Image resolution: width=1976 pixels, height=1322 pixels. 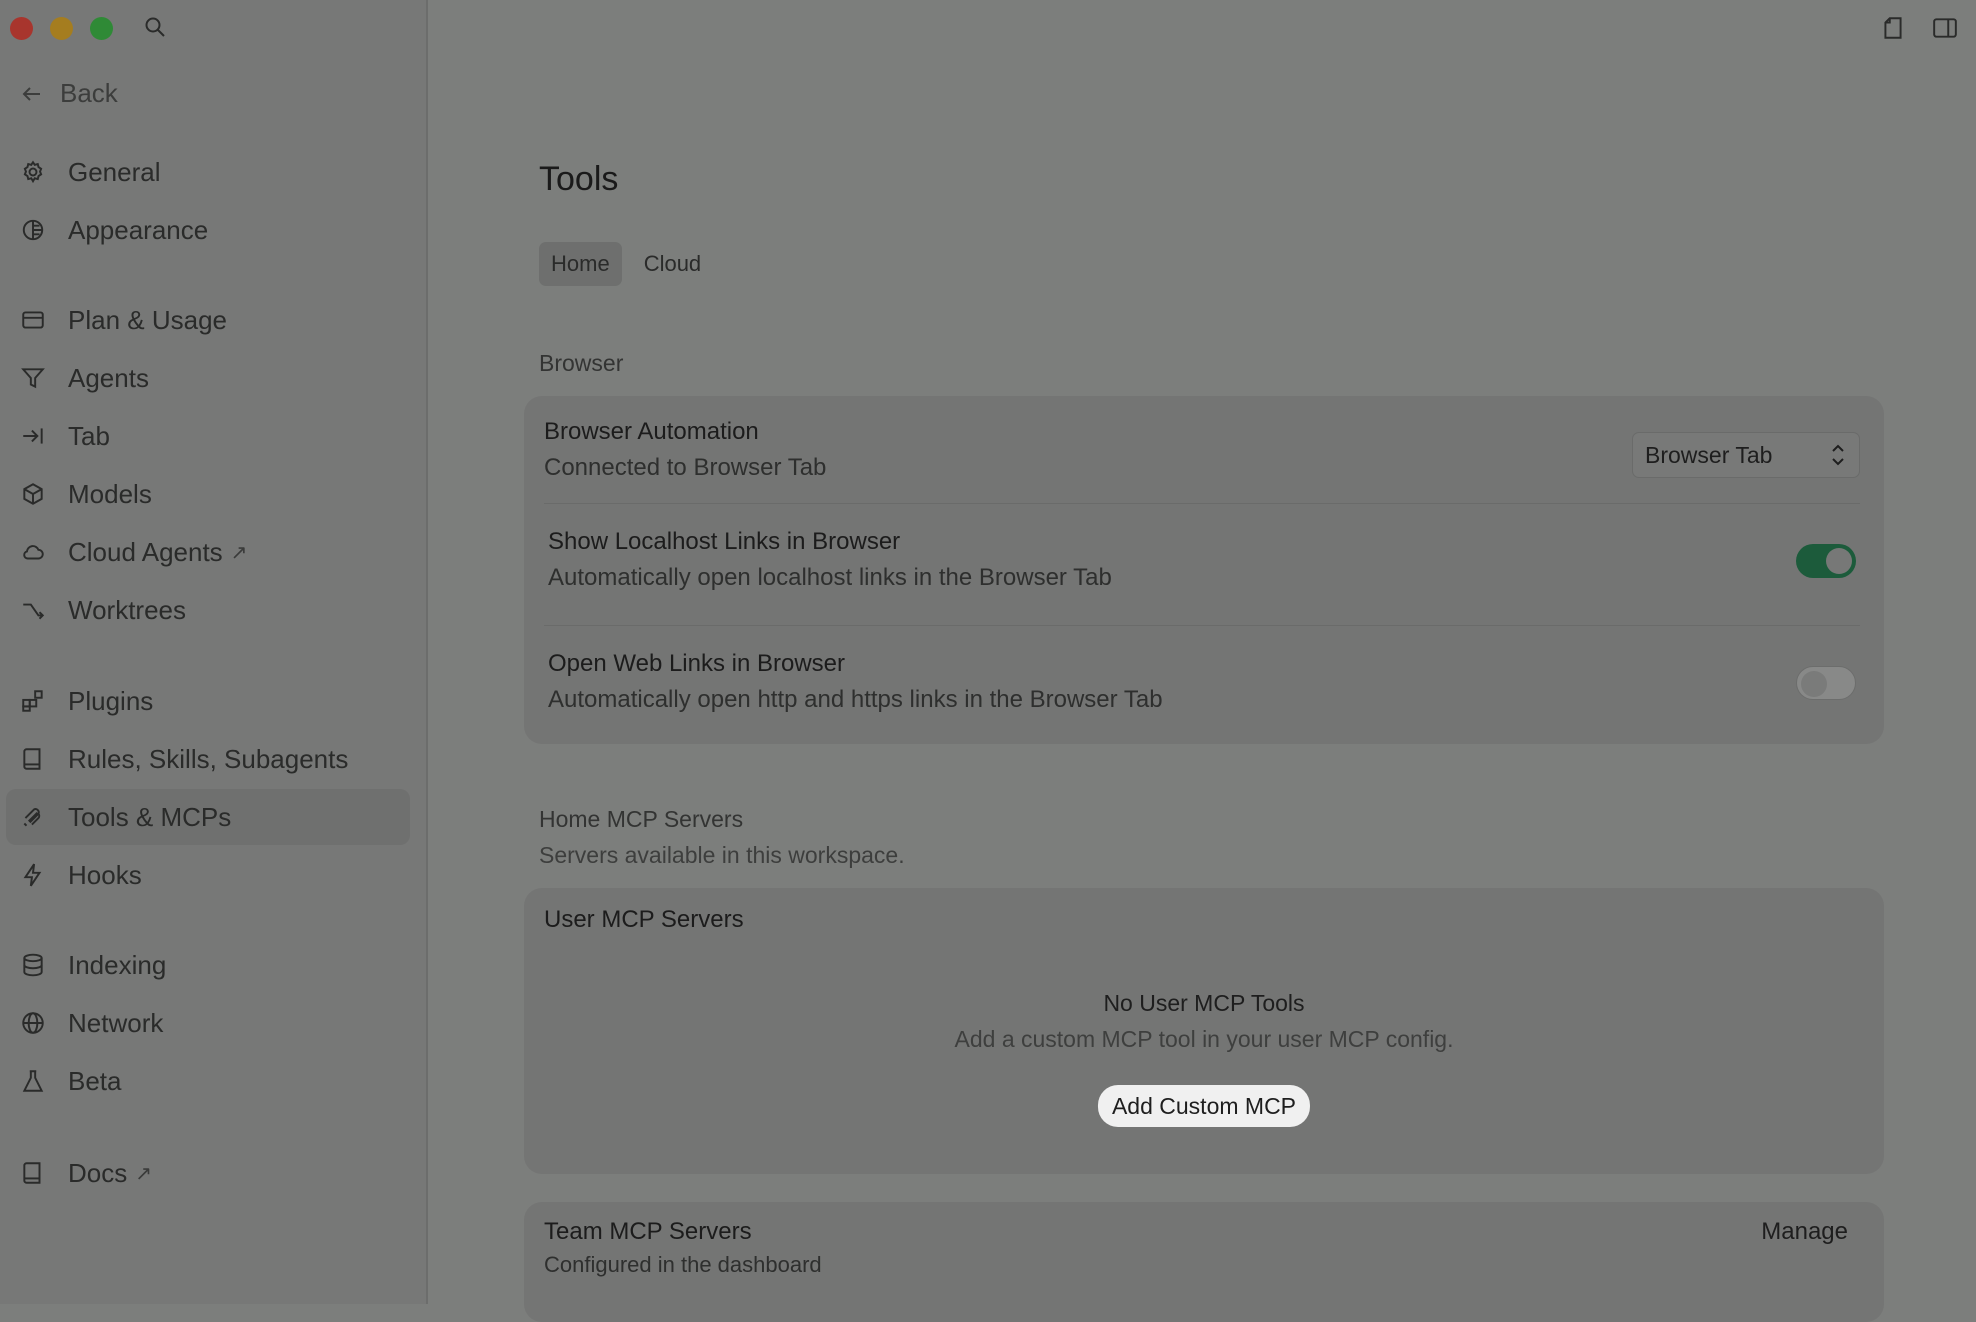 What do you see at coordinates (33, 172) in the screenshot?
I see `gear-icon` at bounding box center [33, 172].